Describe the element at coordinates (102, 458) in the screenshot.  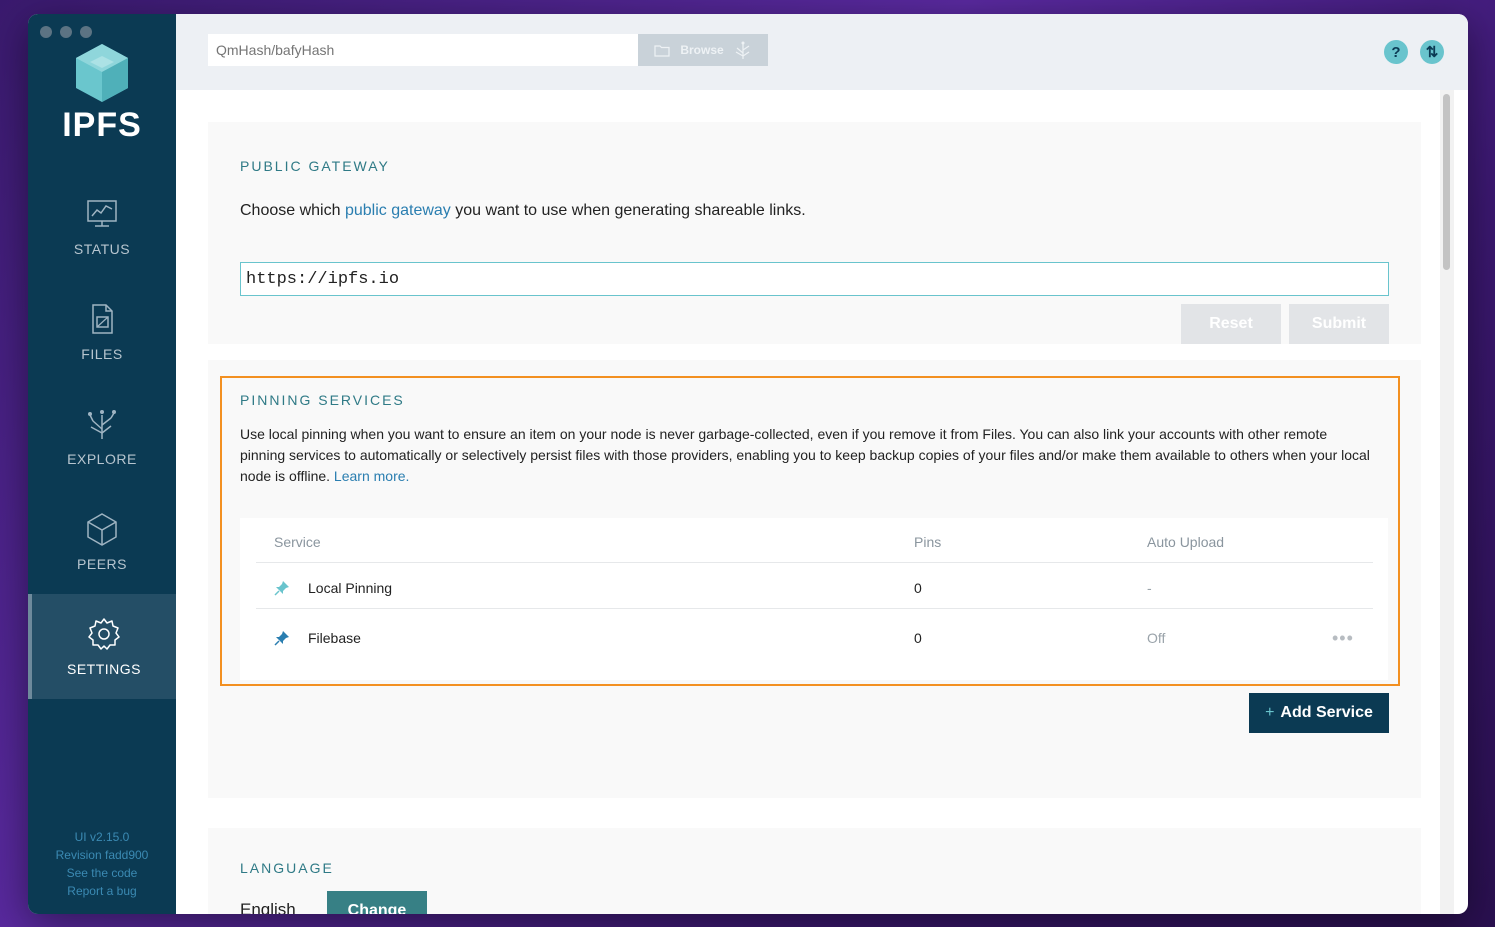
I see `sidebar-item-label: EXPLORE` at that location.